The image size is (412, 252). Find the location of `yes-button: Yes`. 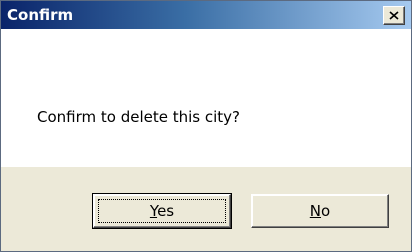

yes-button: Yes is located at coordinates (162, 211).